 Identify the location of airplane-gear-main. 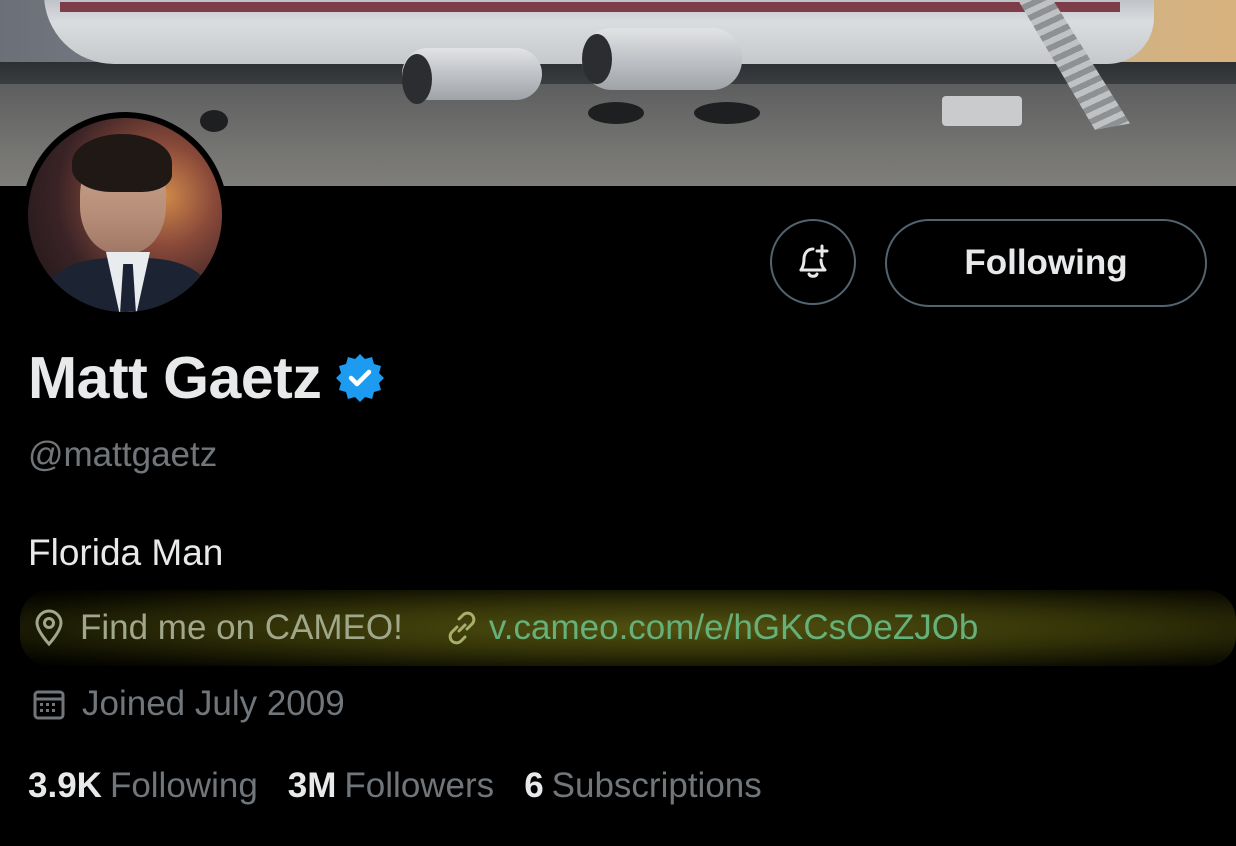
(616, 113).